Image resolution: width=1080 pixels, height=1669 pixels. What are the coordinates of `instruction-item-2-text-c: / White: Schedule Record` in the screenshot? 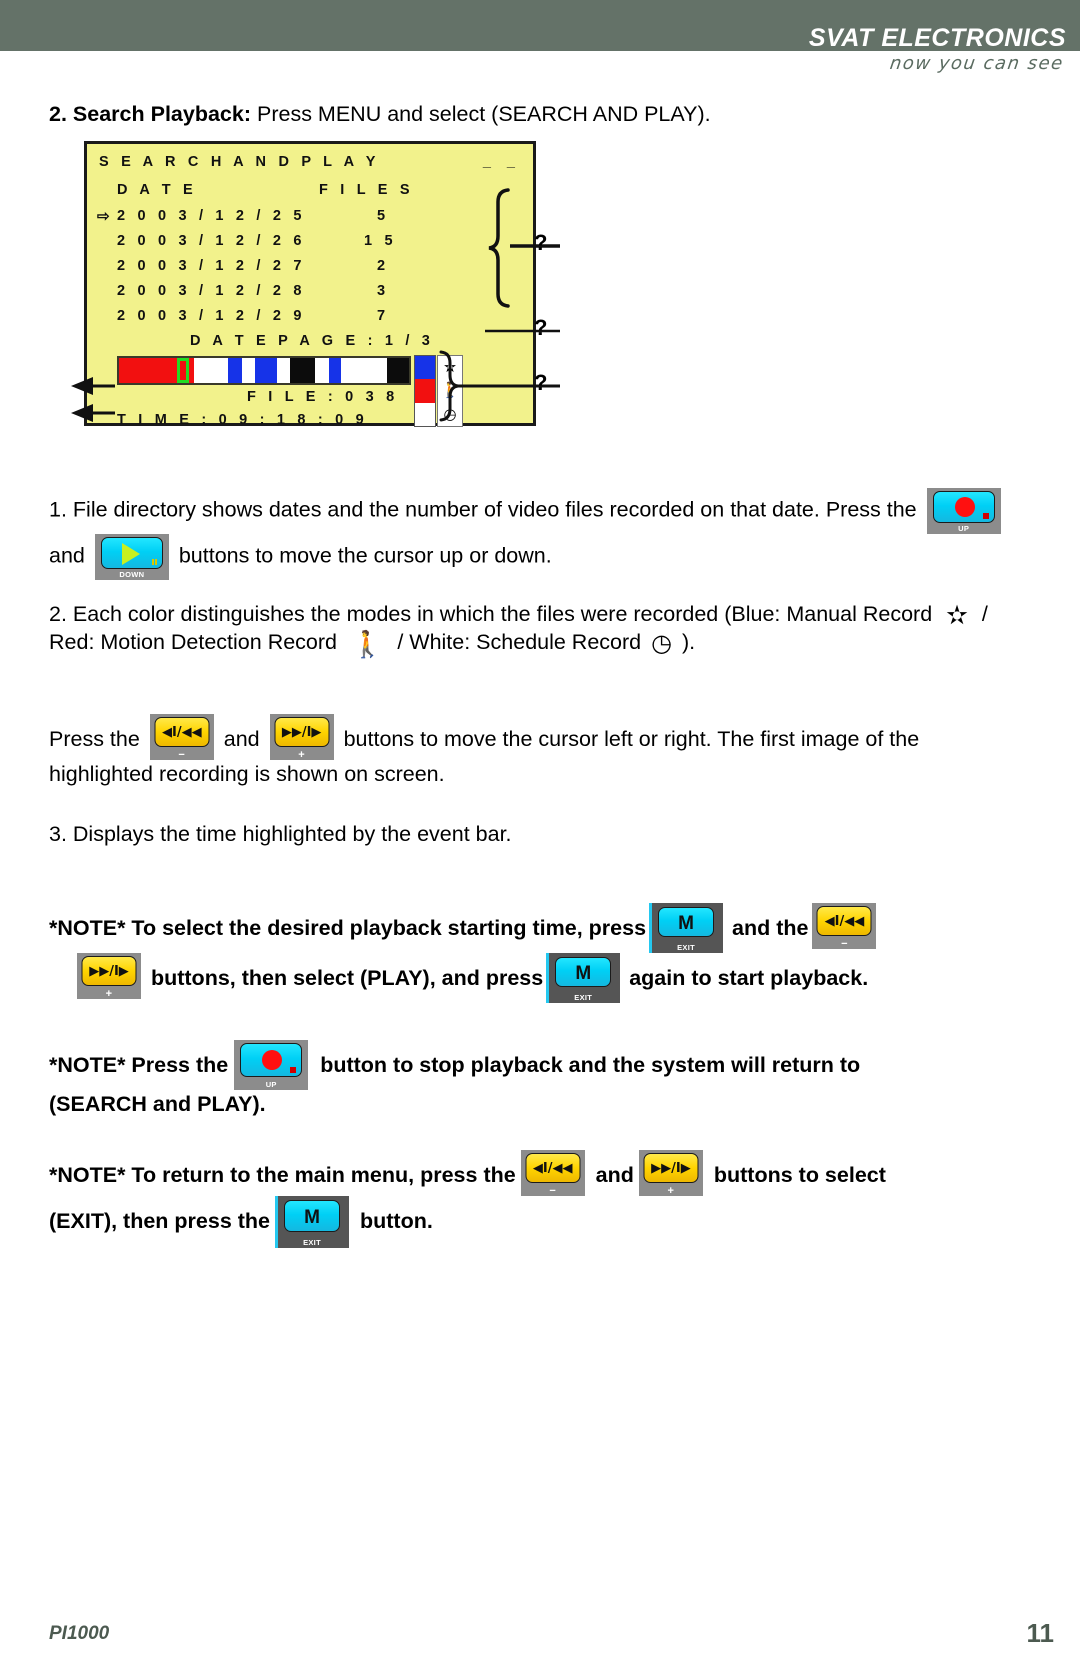 It's located at (519, 642).